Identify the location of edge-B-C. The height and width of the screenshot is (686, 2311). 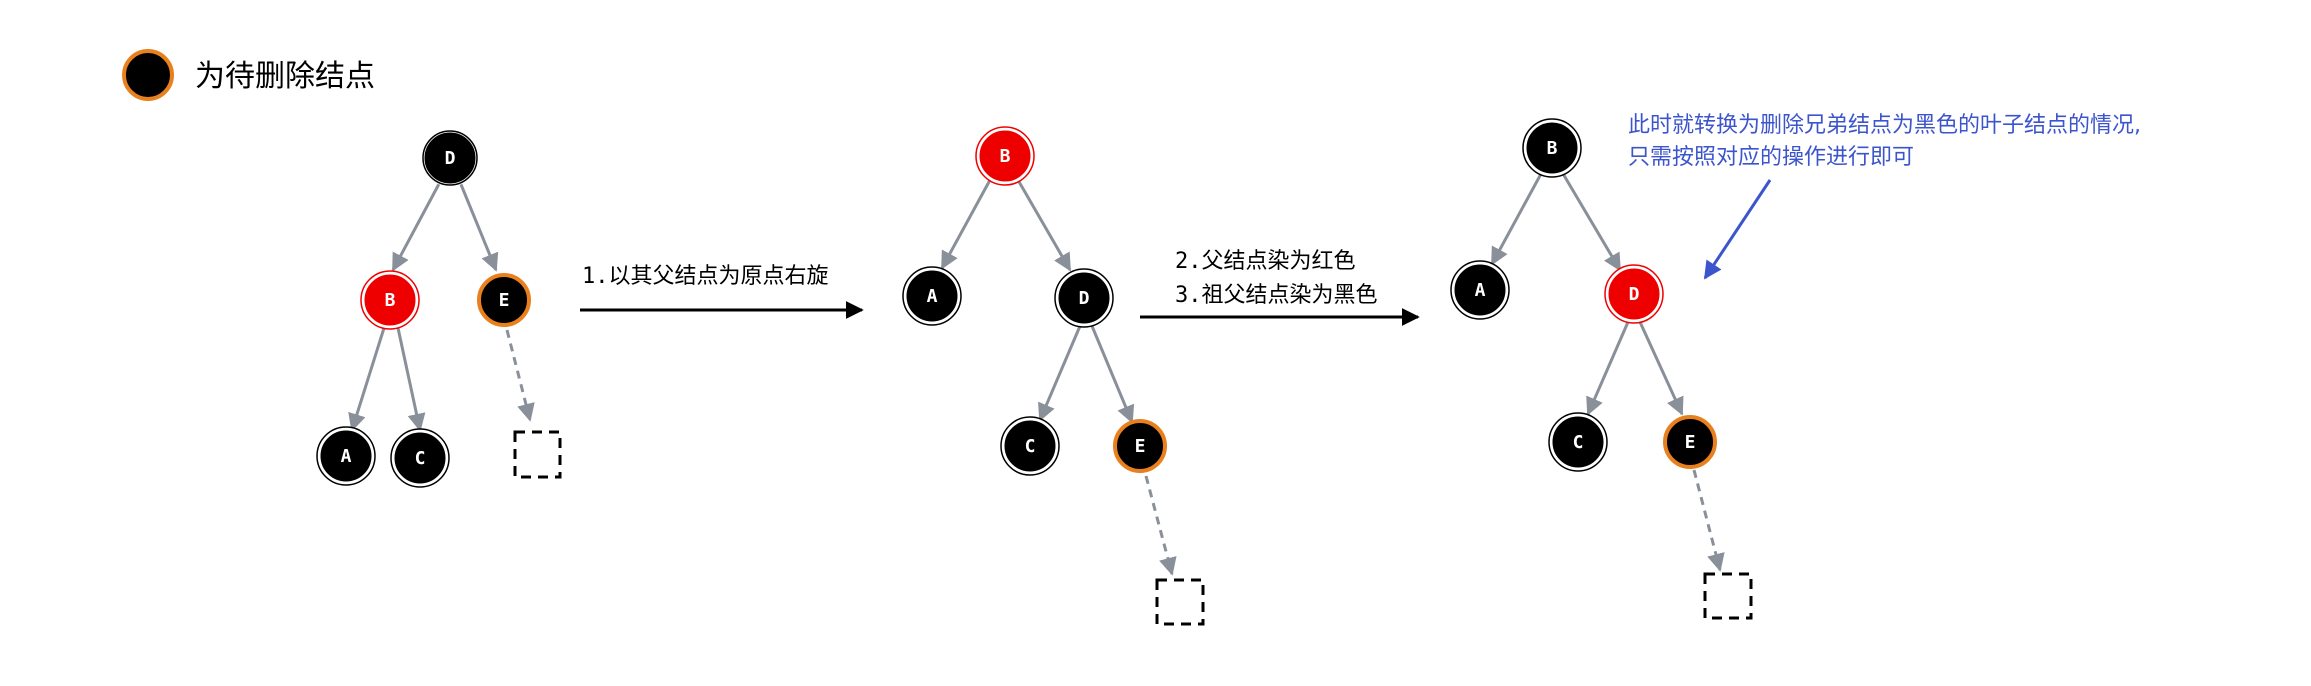
(411, 379).